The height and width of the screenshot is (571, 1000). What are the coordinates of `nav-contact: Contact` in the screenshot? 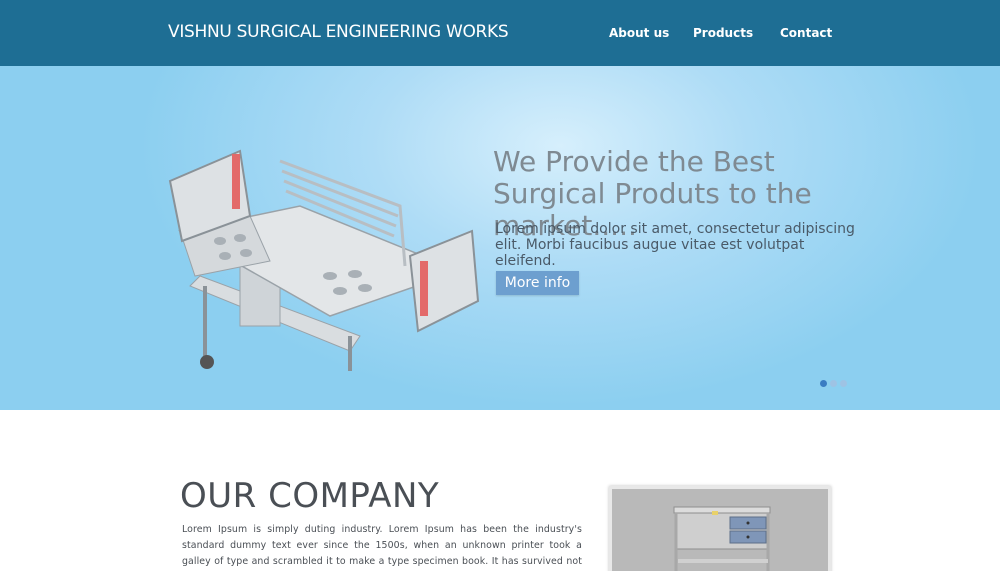 It's located at (806, 33).